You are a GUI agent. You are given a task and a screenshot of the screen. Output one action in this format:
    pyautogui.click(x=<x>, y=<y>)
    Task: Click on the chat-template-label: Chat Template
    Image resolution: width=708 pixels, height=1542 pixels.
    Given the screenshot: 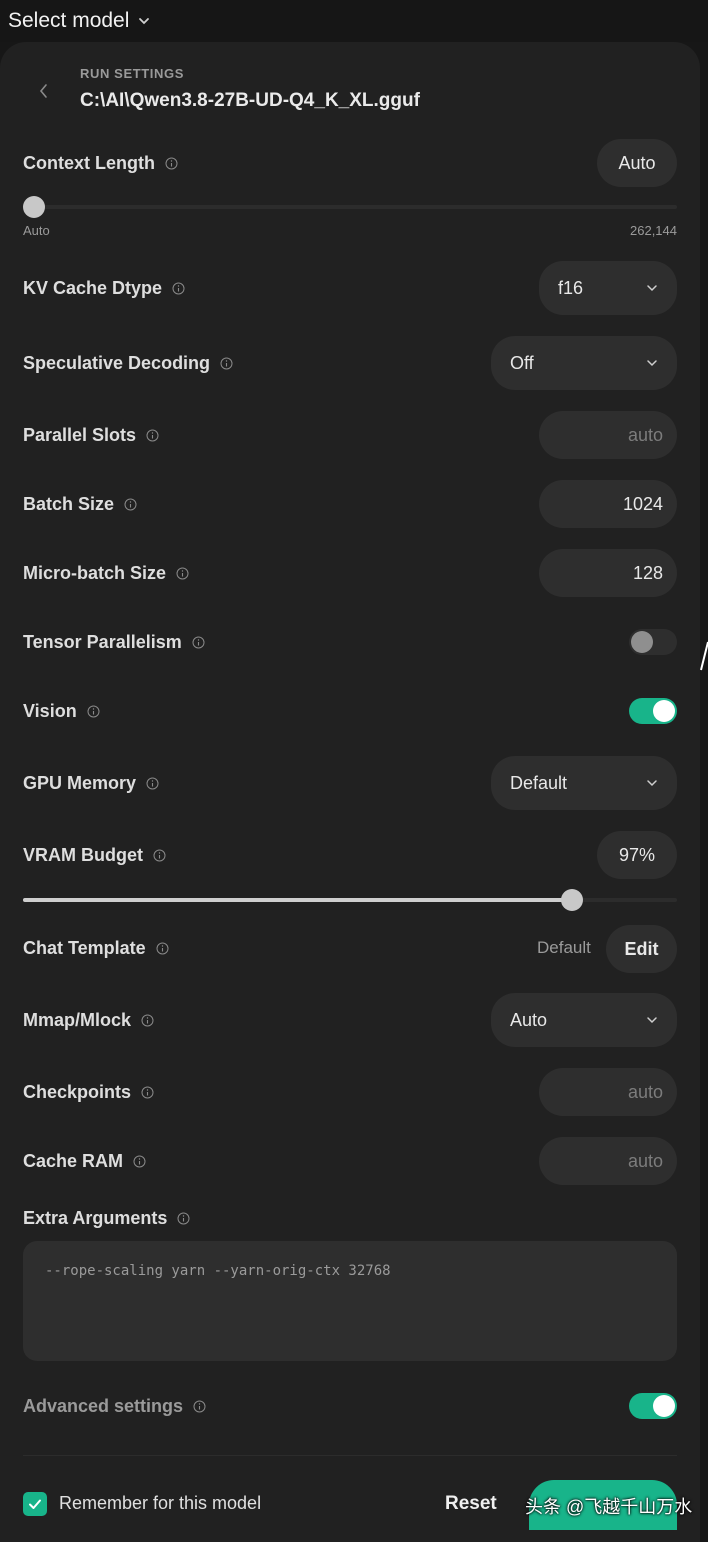 What is the action you would take?
    pyautogui.click(x=84, y=947)
    